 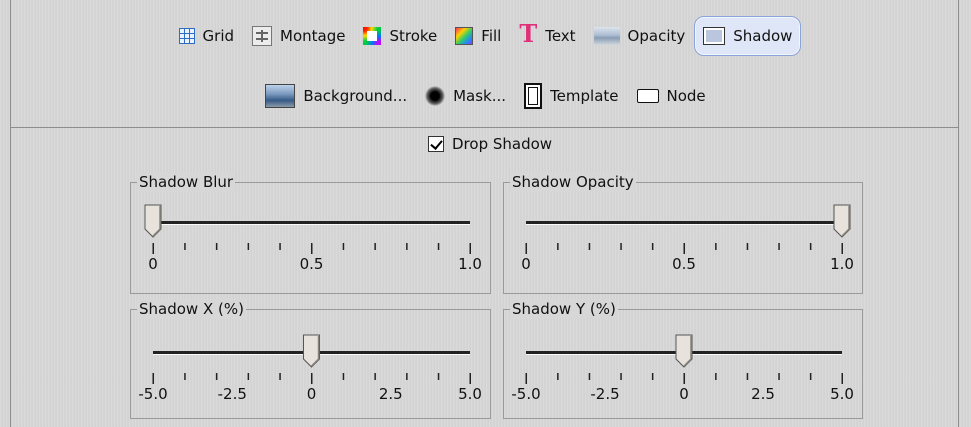 I want to click on node-button: Node, so click(x=671, y=96).